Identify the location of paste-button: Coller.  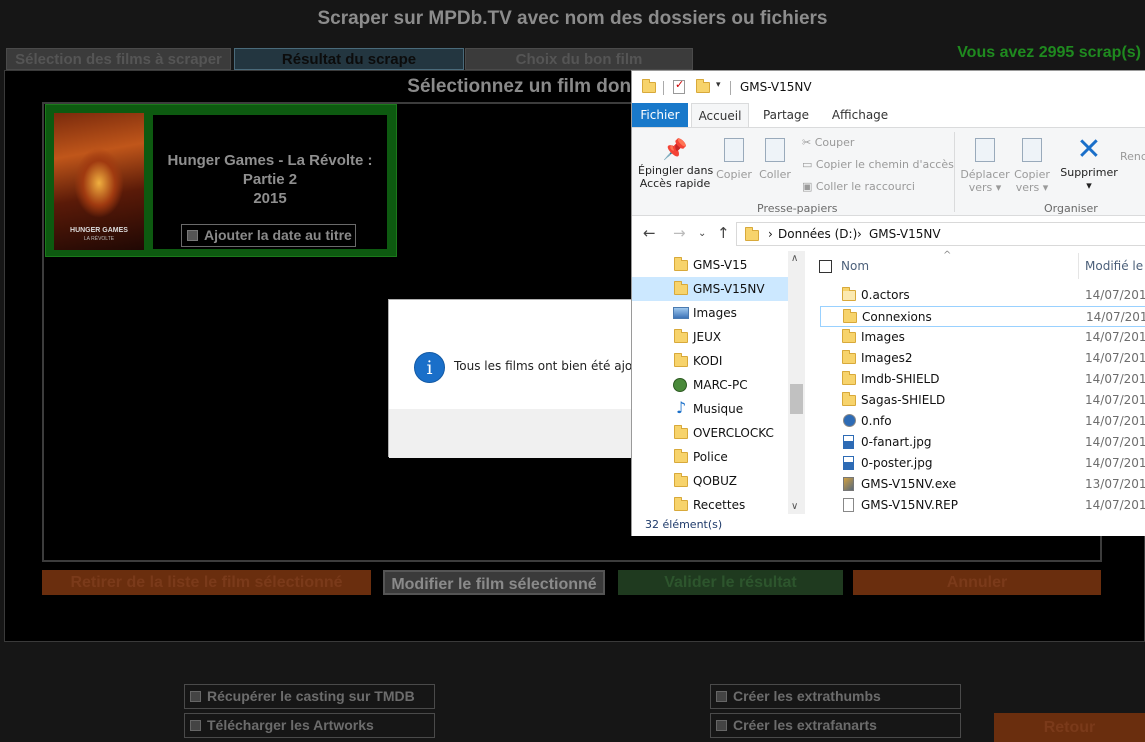
(775, 157).